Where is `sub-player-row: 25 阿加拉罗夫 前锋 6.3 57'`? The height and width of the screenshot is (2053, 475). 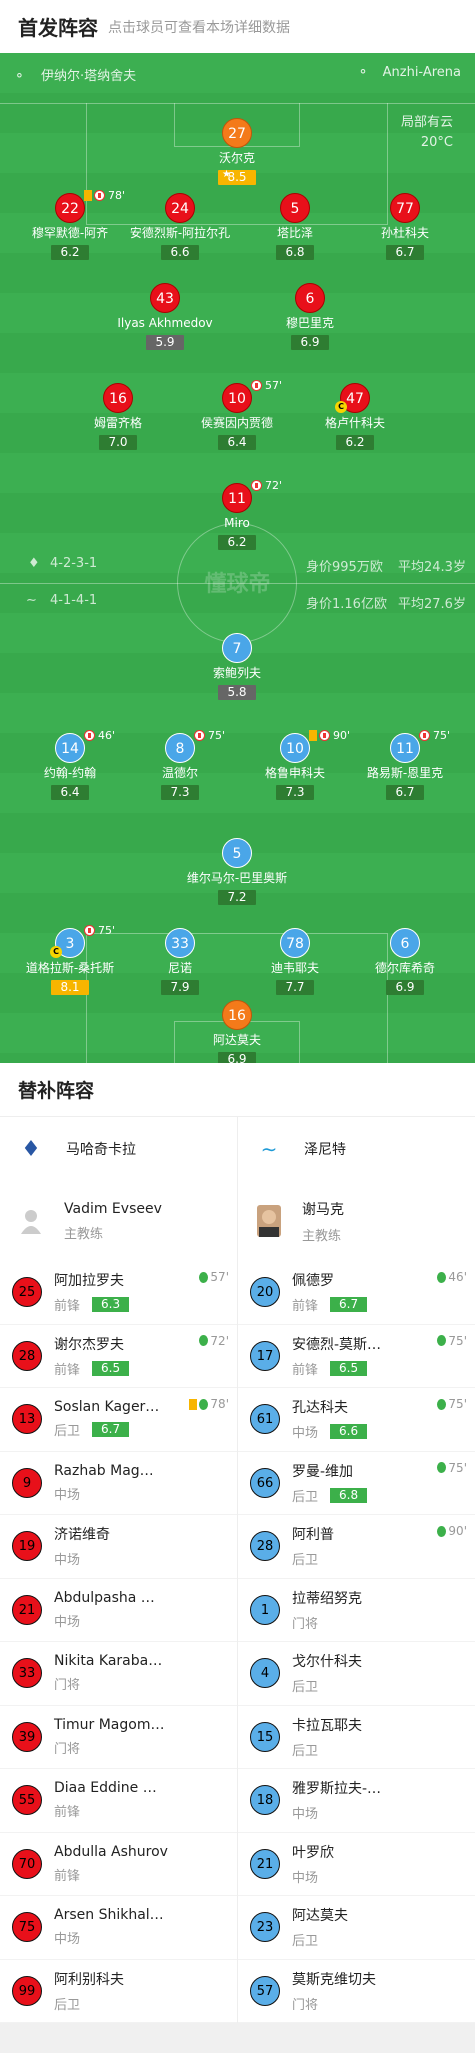
sub-player-row: 25 阿加拉罗夫 前锋 6.3 57' is located at coordinates (118, 1293).